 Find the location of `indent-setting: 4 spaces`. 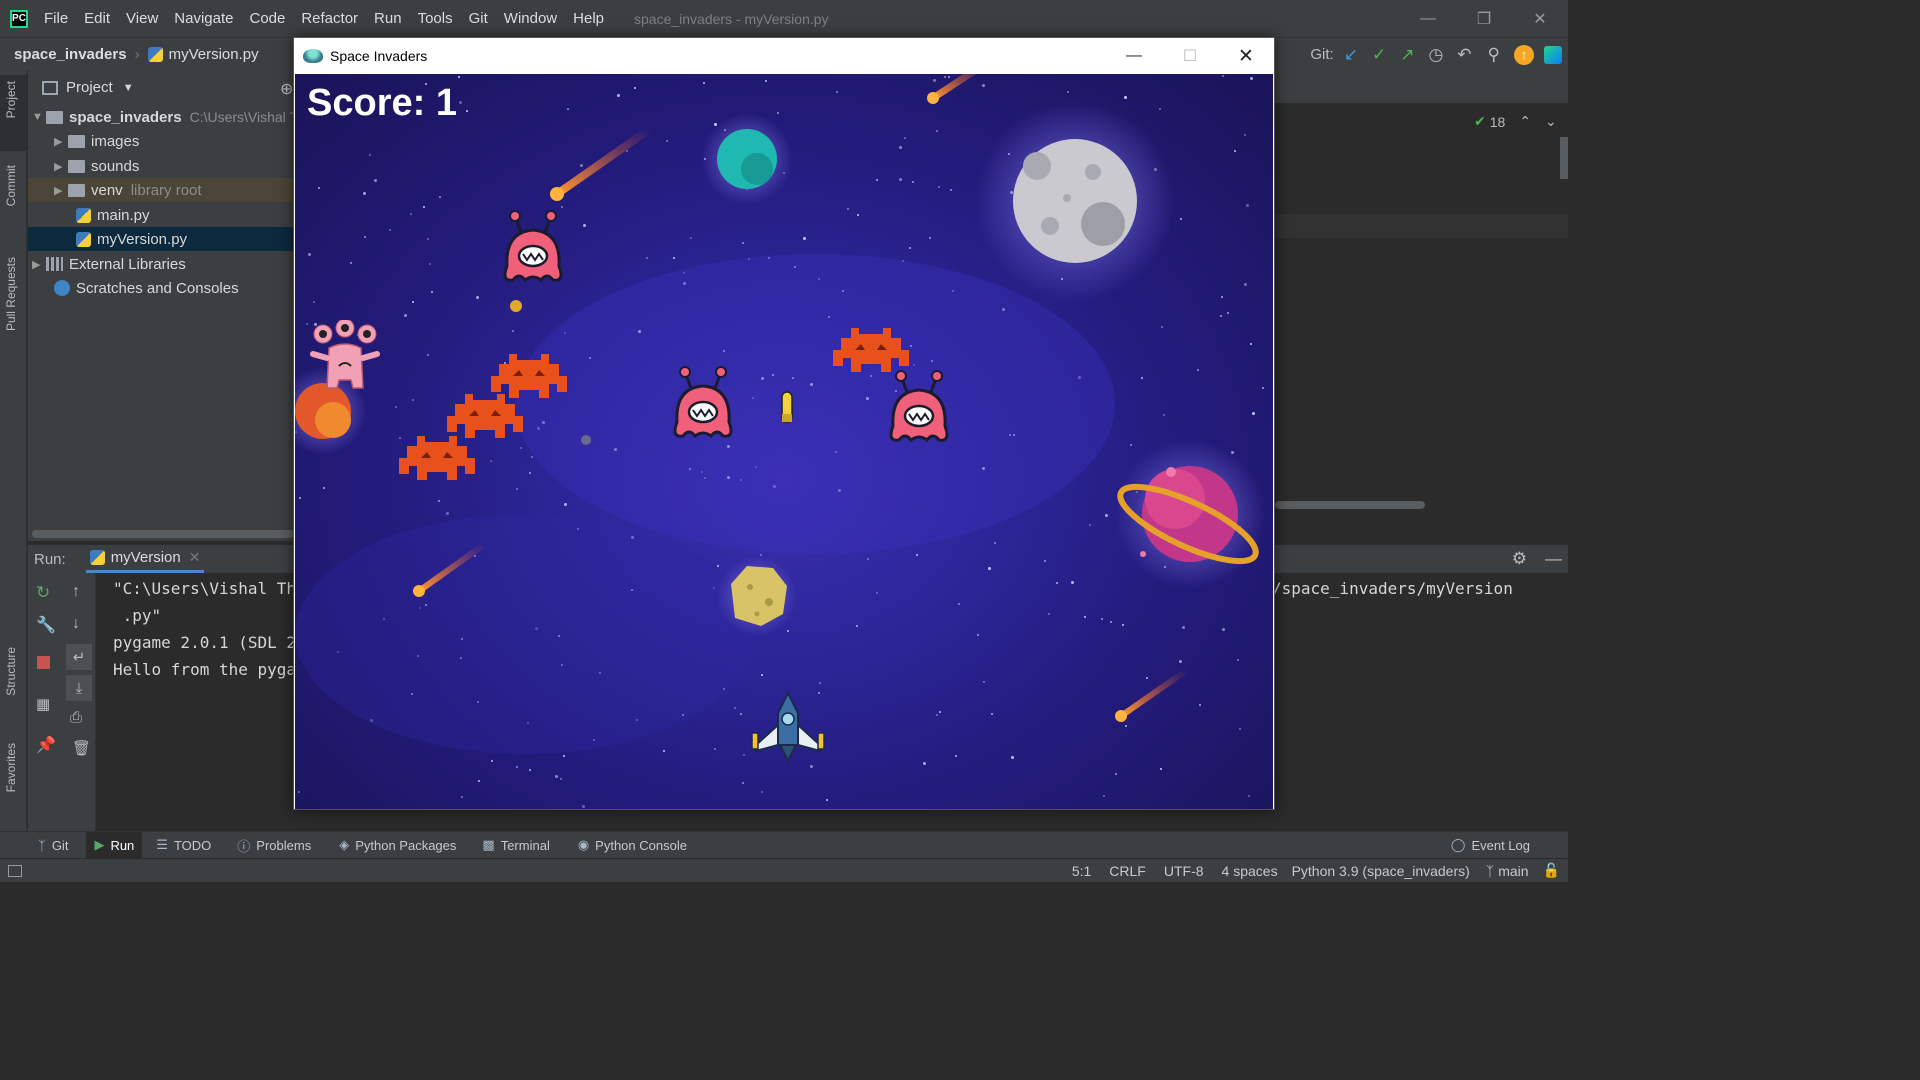

indent-setting: 4 spaces is located at coordinates (1250, 871).